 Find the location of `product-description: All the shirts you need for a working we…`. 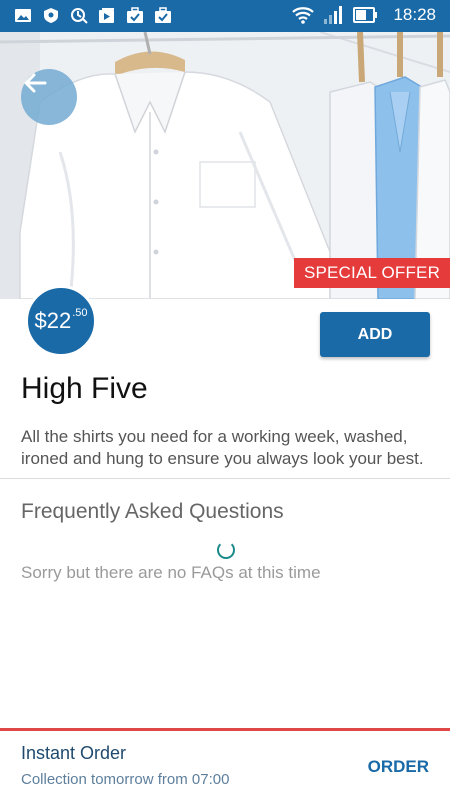

product-description: All the shirts you need for a working we… is located at coordinates (222, 447).